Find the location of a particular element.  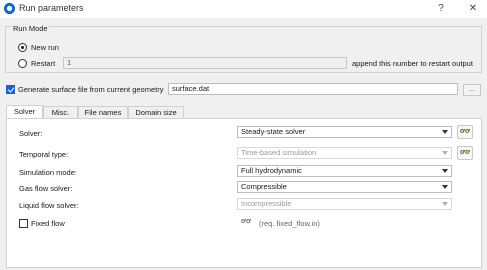

restart-label: Restart is located at coordinates (43, 63).